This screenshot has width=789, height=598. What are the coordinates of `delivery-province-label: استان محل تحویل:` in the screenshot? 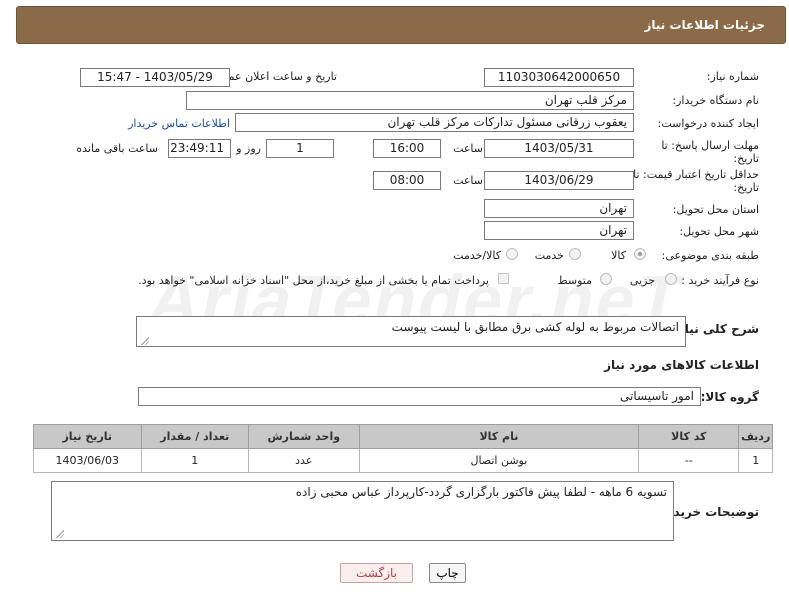 It's located at (715, 209).